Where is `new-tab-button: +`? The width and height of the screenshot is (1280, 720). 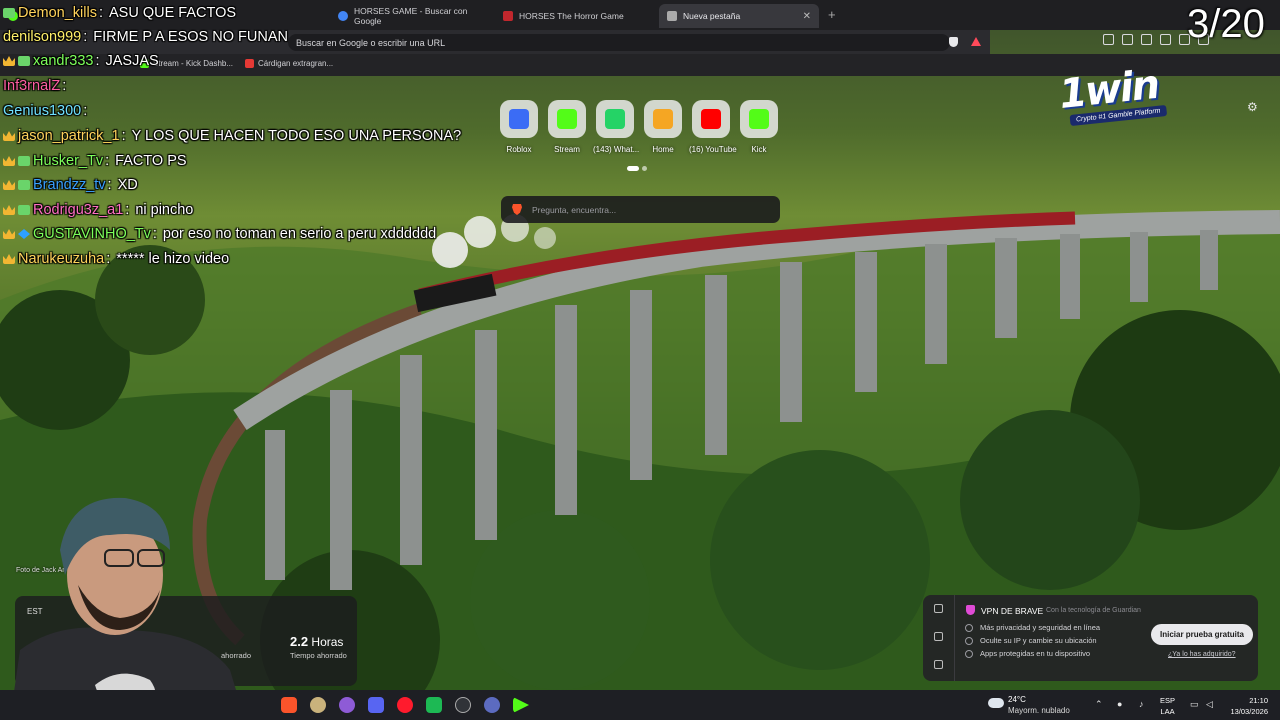
new-tab-button: + is located at coordinates (832, 14).